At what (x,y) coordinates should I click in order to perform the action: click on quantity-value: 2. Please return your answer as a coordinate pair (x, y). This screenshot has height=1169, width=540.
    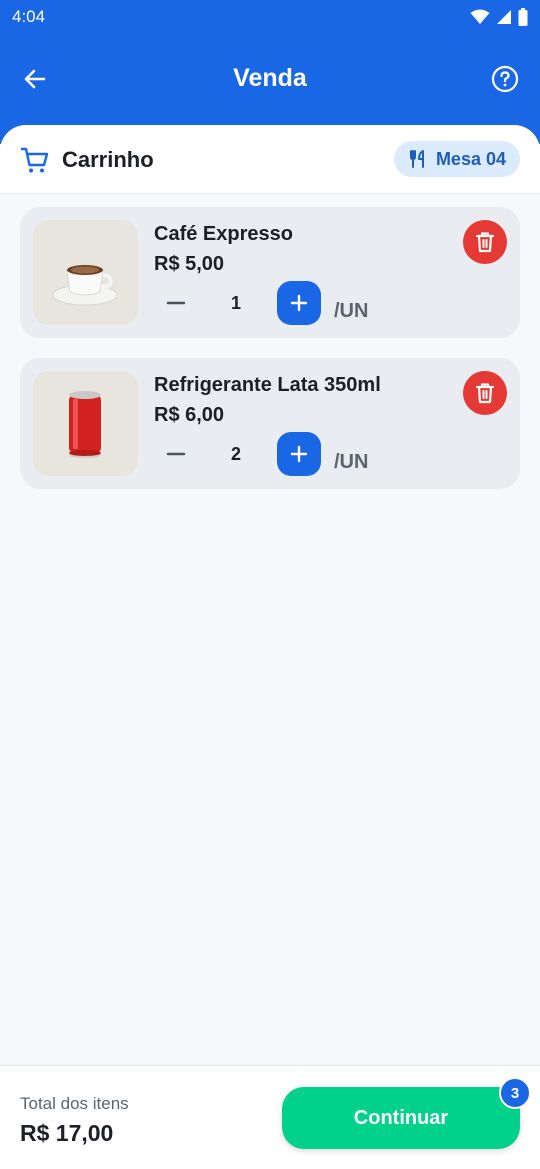
    Looking at the image, I should click on (235, 454).